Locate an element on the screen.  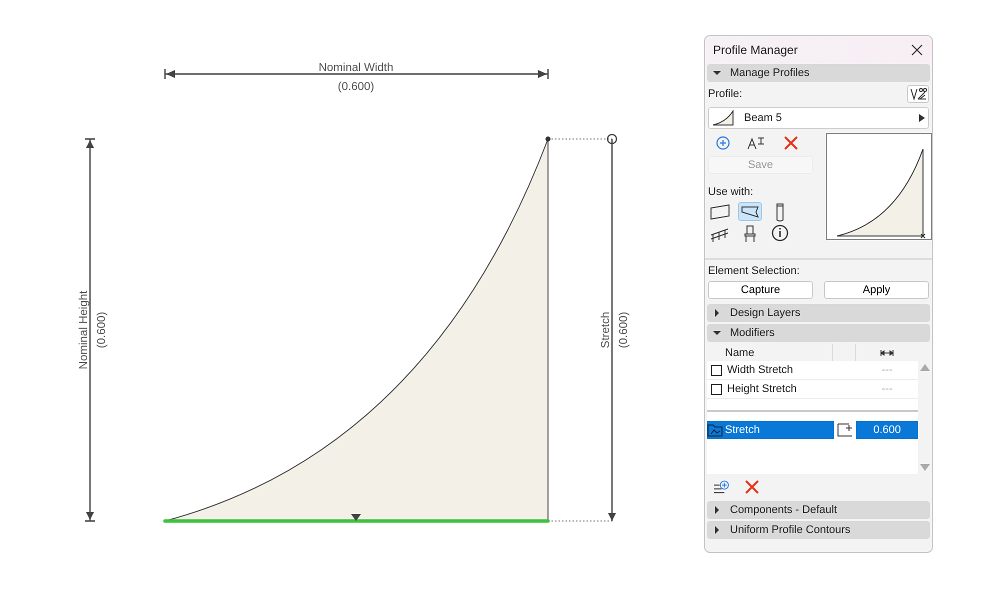
profile-label: Profile: is located at coordinates (724, 94).